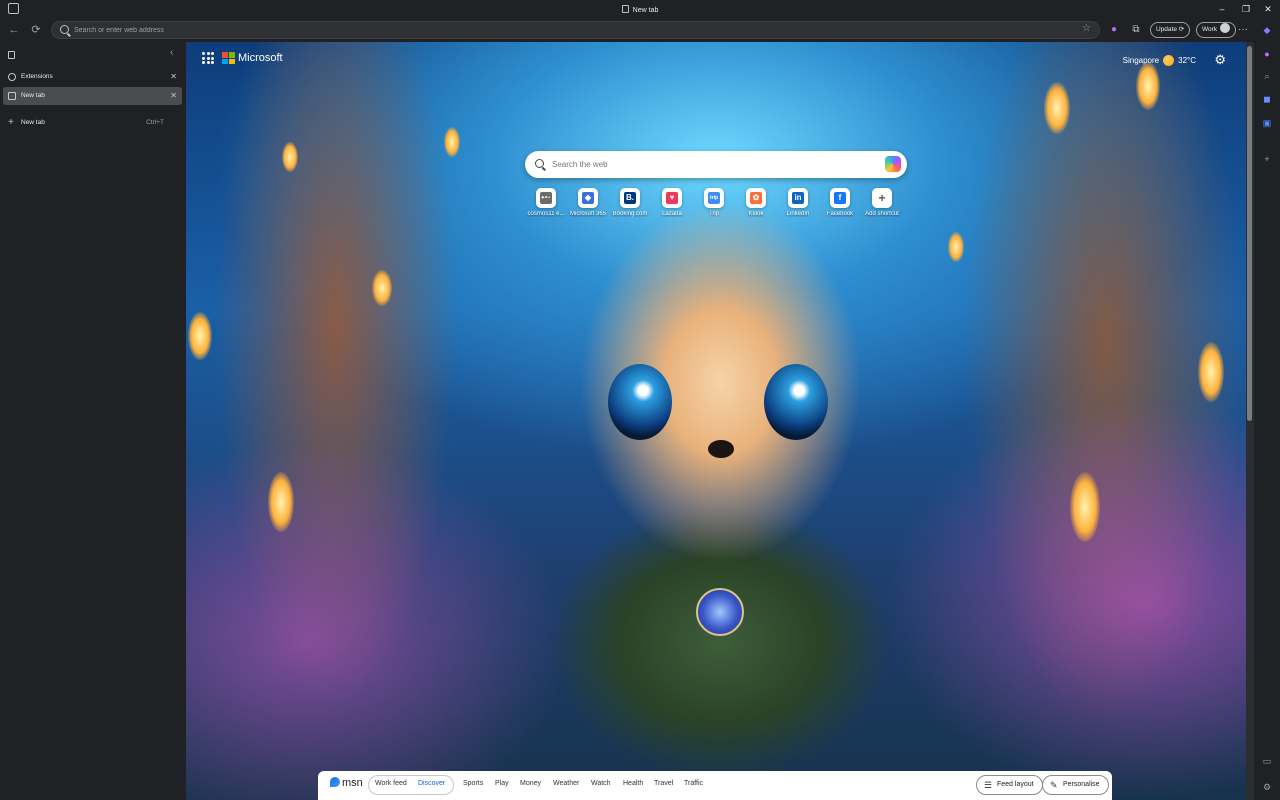 The height and width of the screenshot is (800, 1280). Describe the element at coordinates (840, 198) in the screenshot. I see `shortcut-tile: f` at that location.